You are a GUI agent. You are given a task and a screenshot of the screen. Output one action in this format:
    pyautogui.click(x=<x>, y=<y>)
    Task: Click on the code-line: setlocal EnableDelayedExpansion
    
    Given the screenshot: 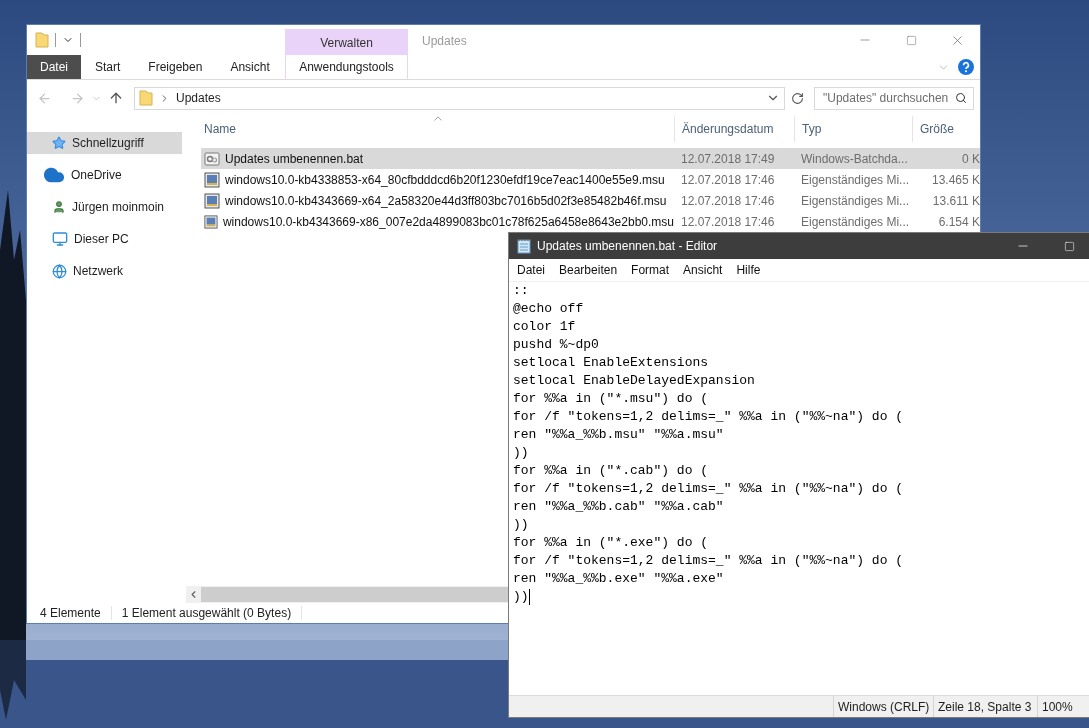 What is the action you would take?
    pyautogui.click(x=634, y=381)
    